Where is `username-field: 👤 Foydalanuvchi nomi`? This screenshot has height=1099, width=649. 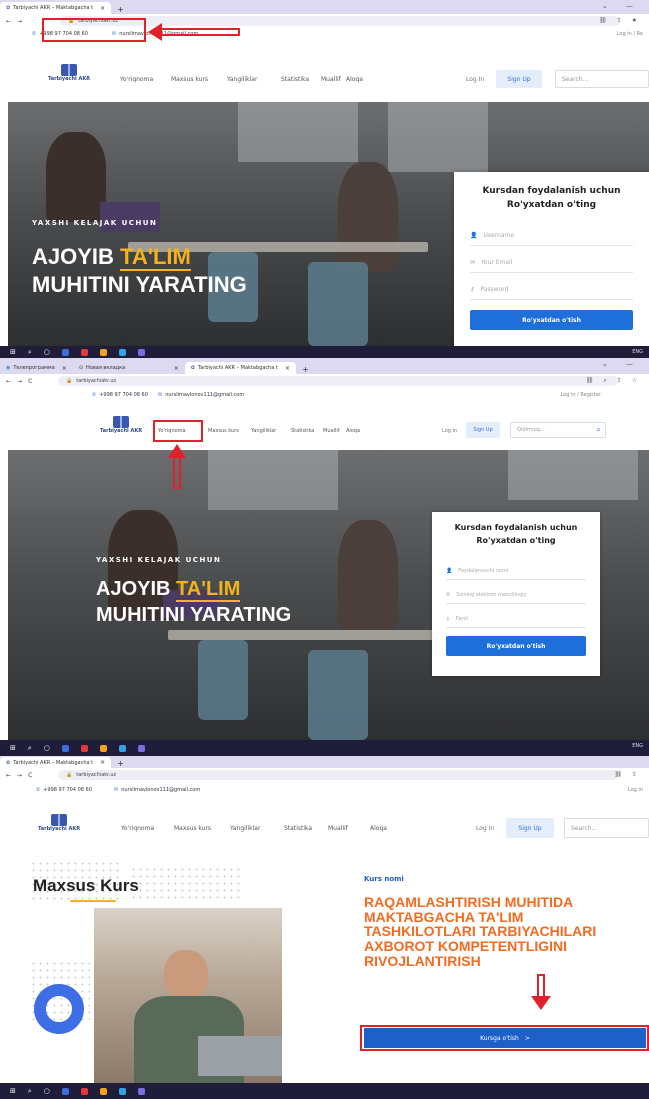
username-field: 👤 Foydalanuvchi nomi is located at coordinates (516, 571).